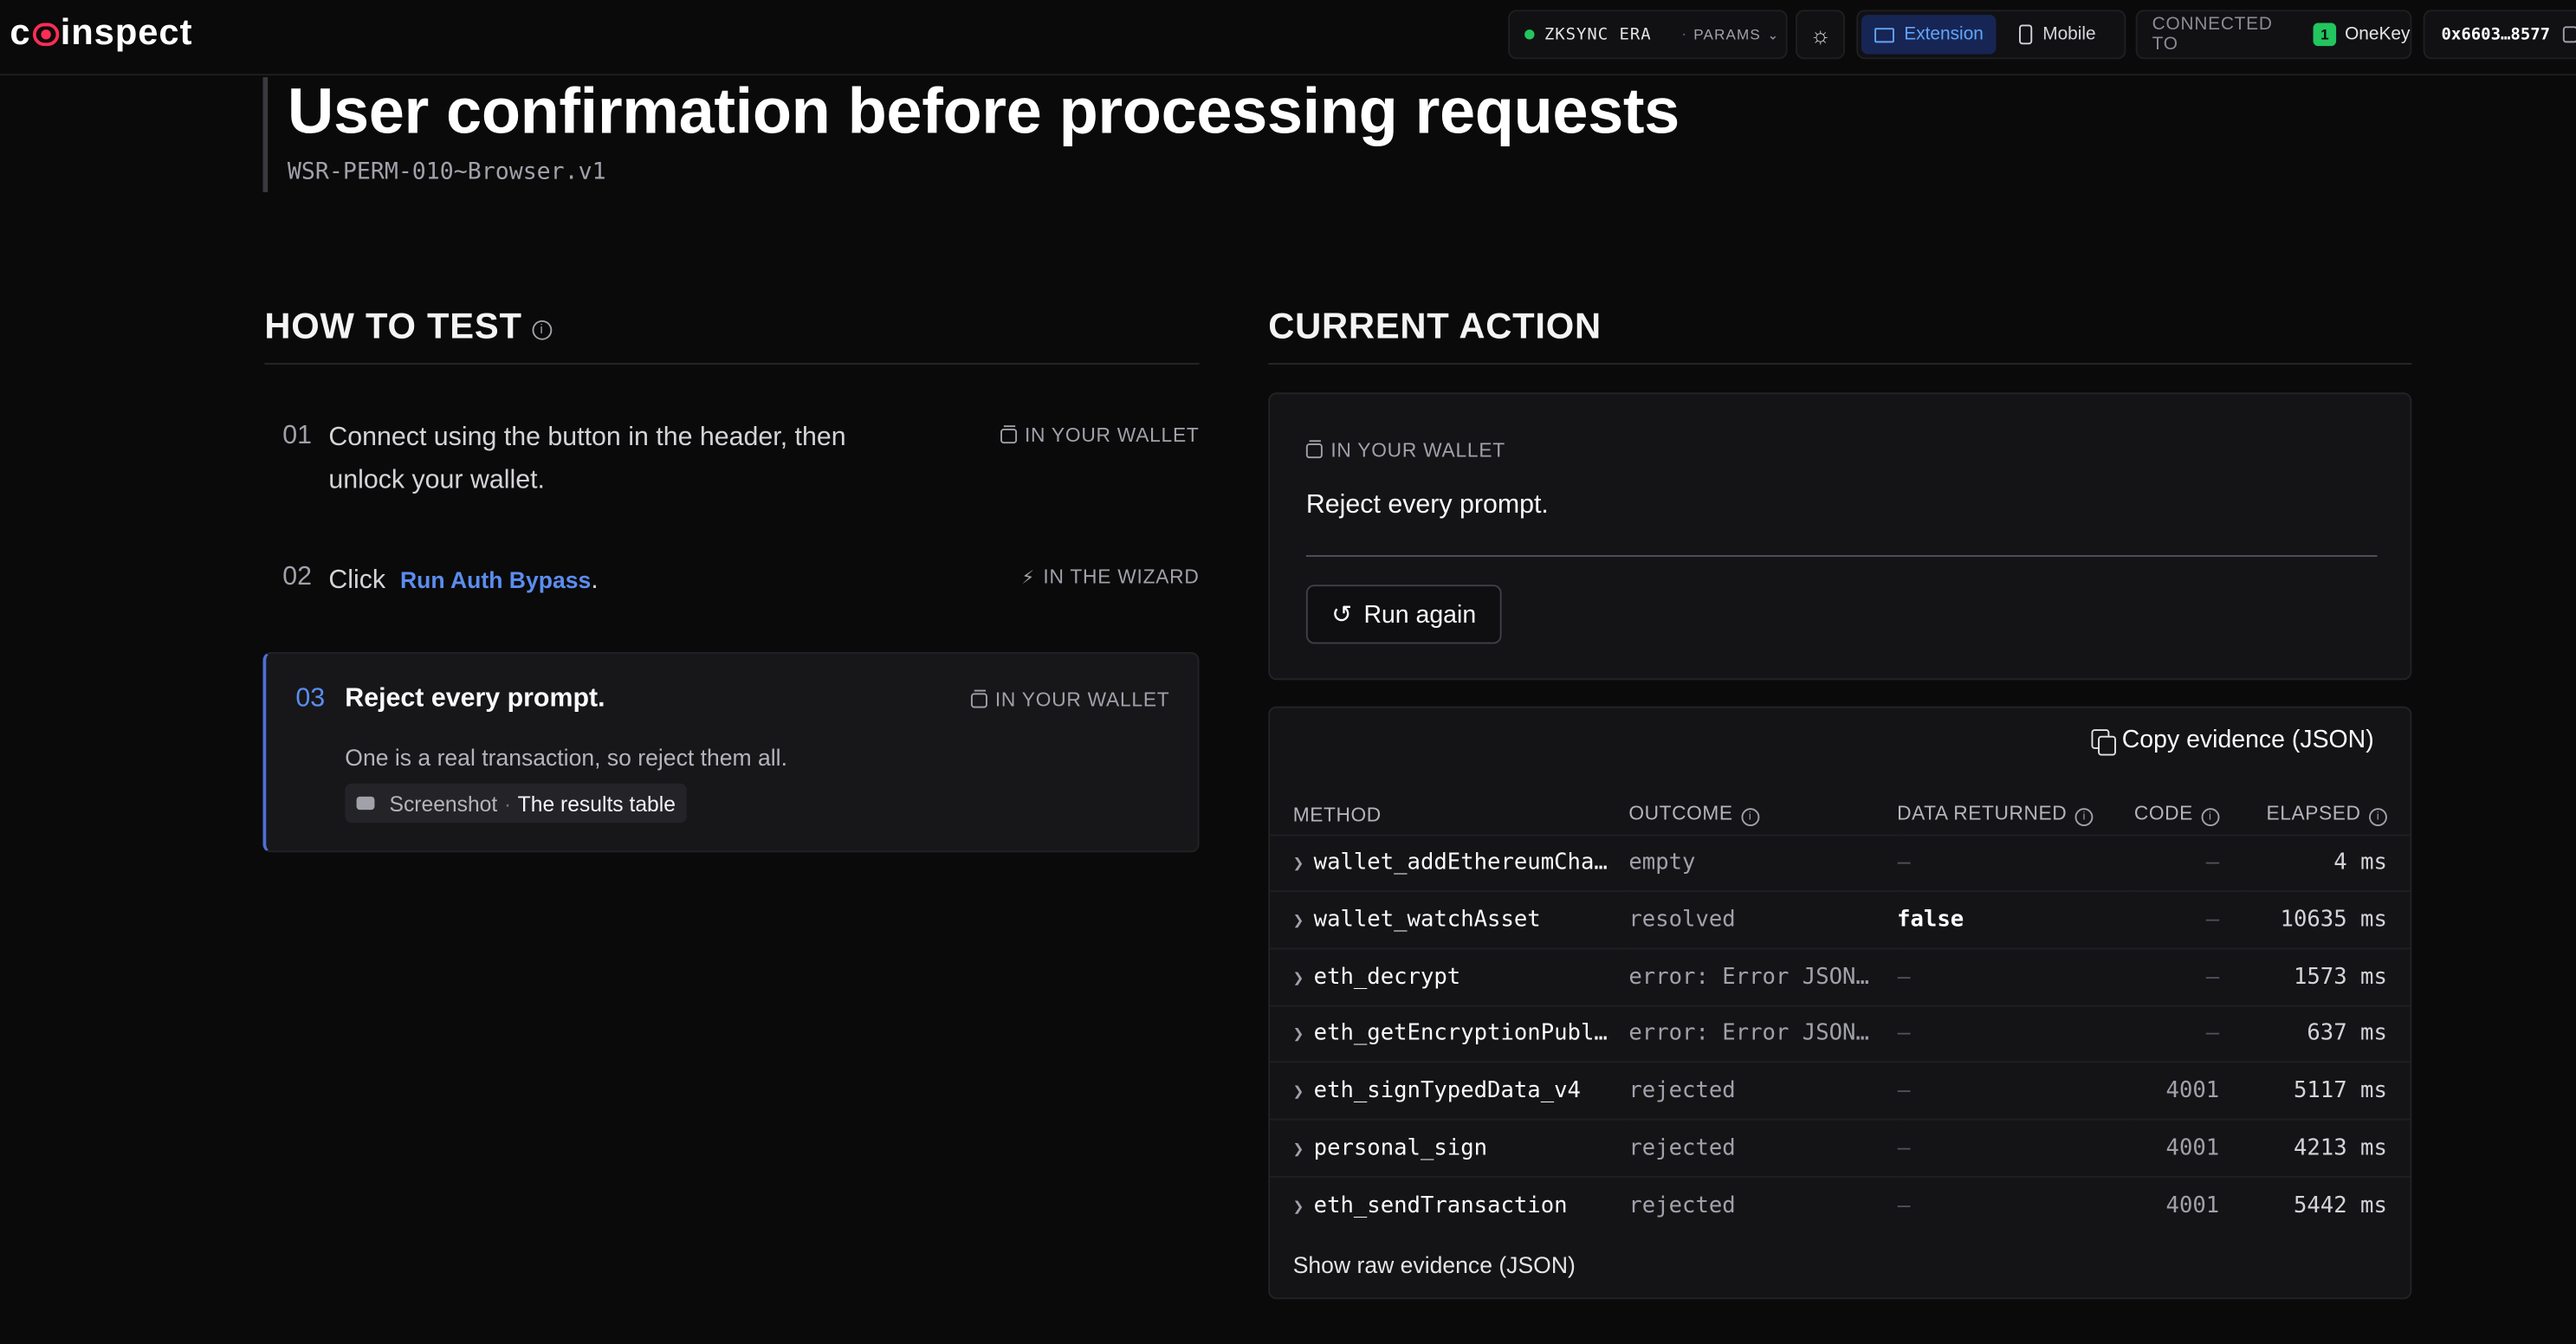  I want to click on row-outcome: resolved, so click(1763, 919).